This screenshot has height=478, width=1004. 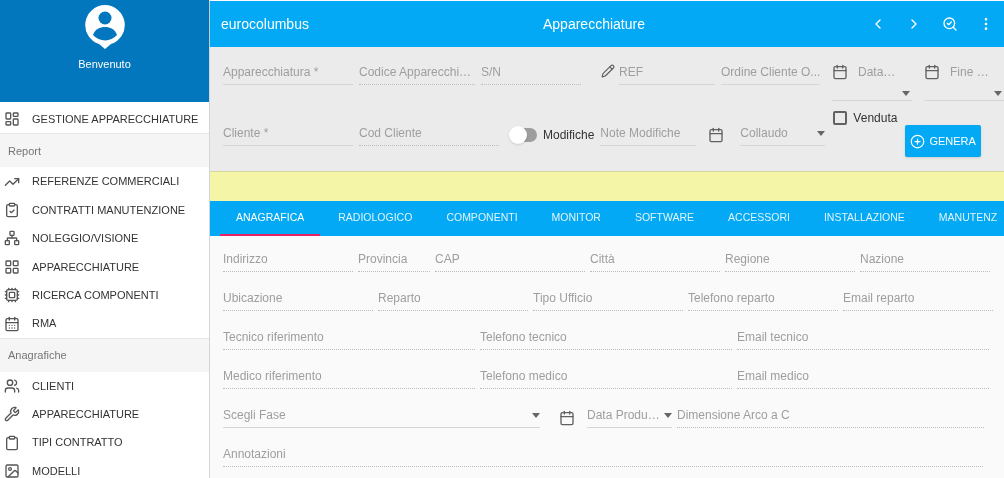 What do you see at coordinates (606, 378) in the screenshot?
I see `input-field: Telefono medico` at bounding box center [606, 378].